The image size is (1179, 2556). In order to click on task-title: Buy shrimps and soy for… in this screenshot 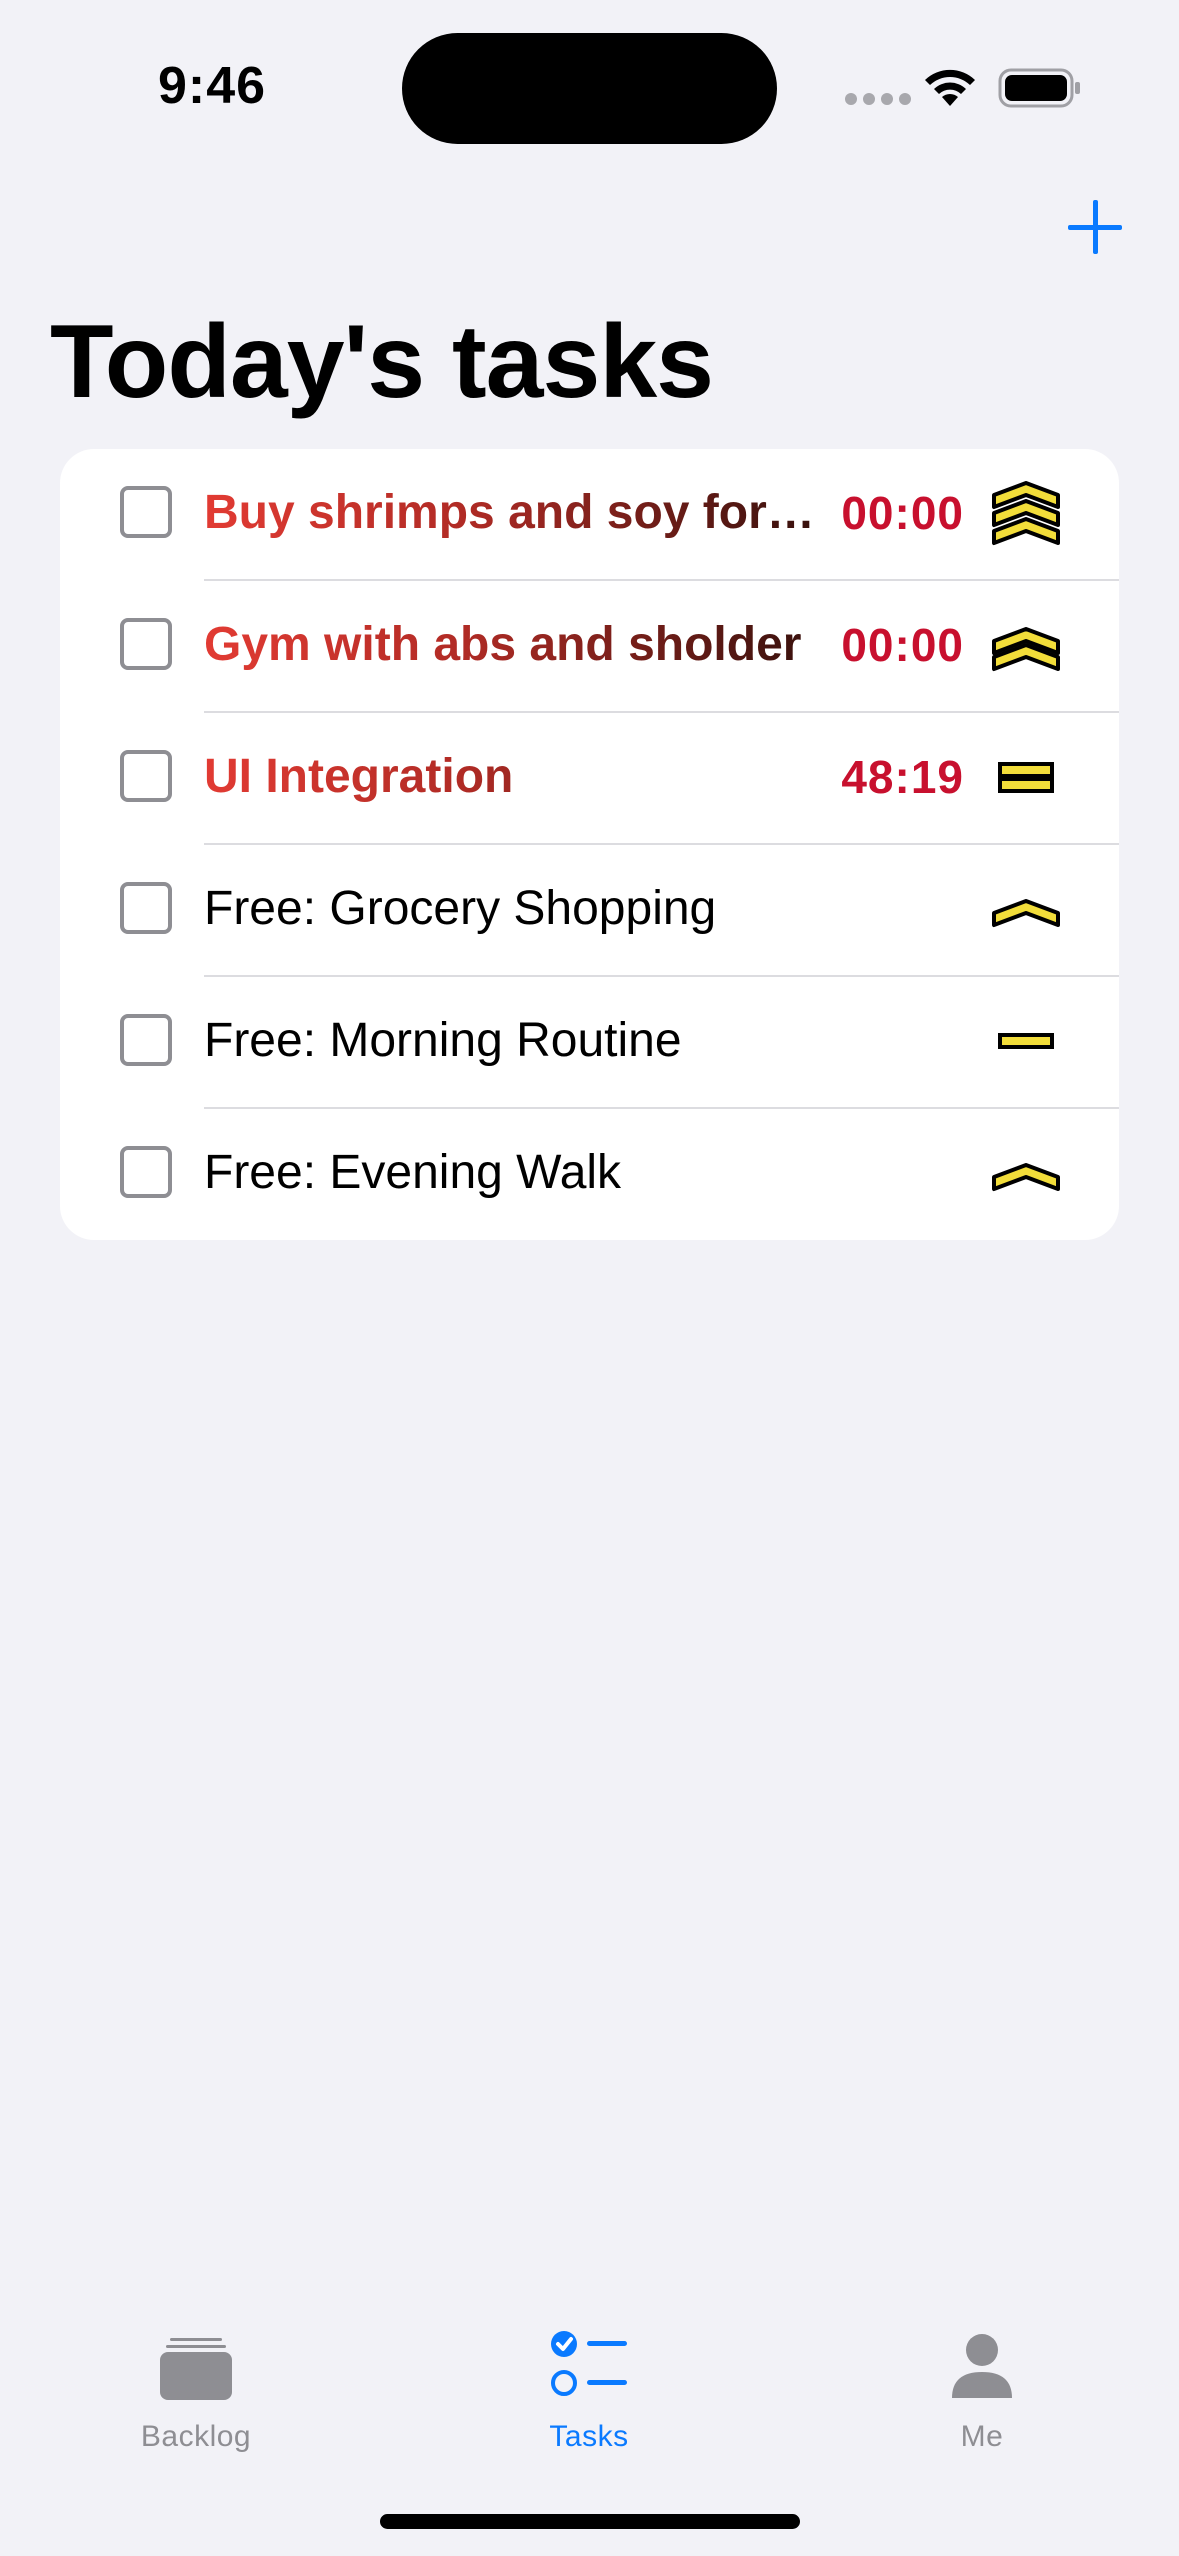, I will do `click(529, 513)`.